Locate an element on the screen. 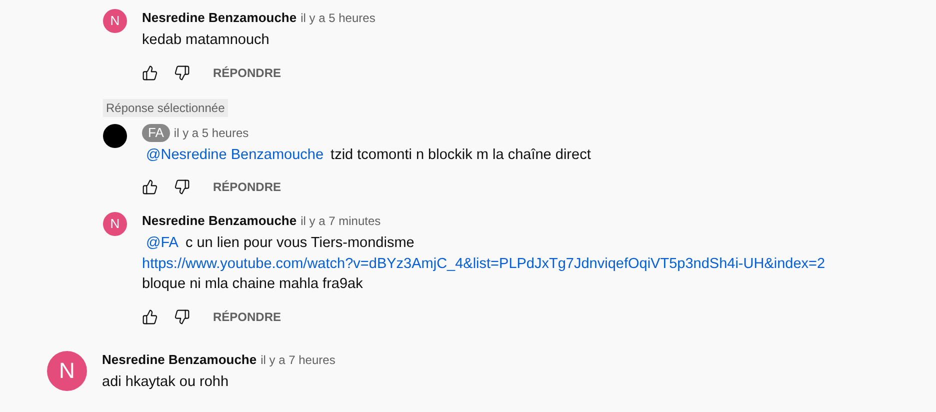 This screenshot has height=412, width=936. selected-reply-label: Réponse sélectionnée is located at coordinates (165, 107).